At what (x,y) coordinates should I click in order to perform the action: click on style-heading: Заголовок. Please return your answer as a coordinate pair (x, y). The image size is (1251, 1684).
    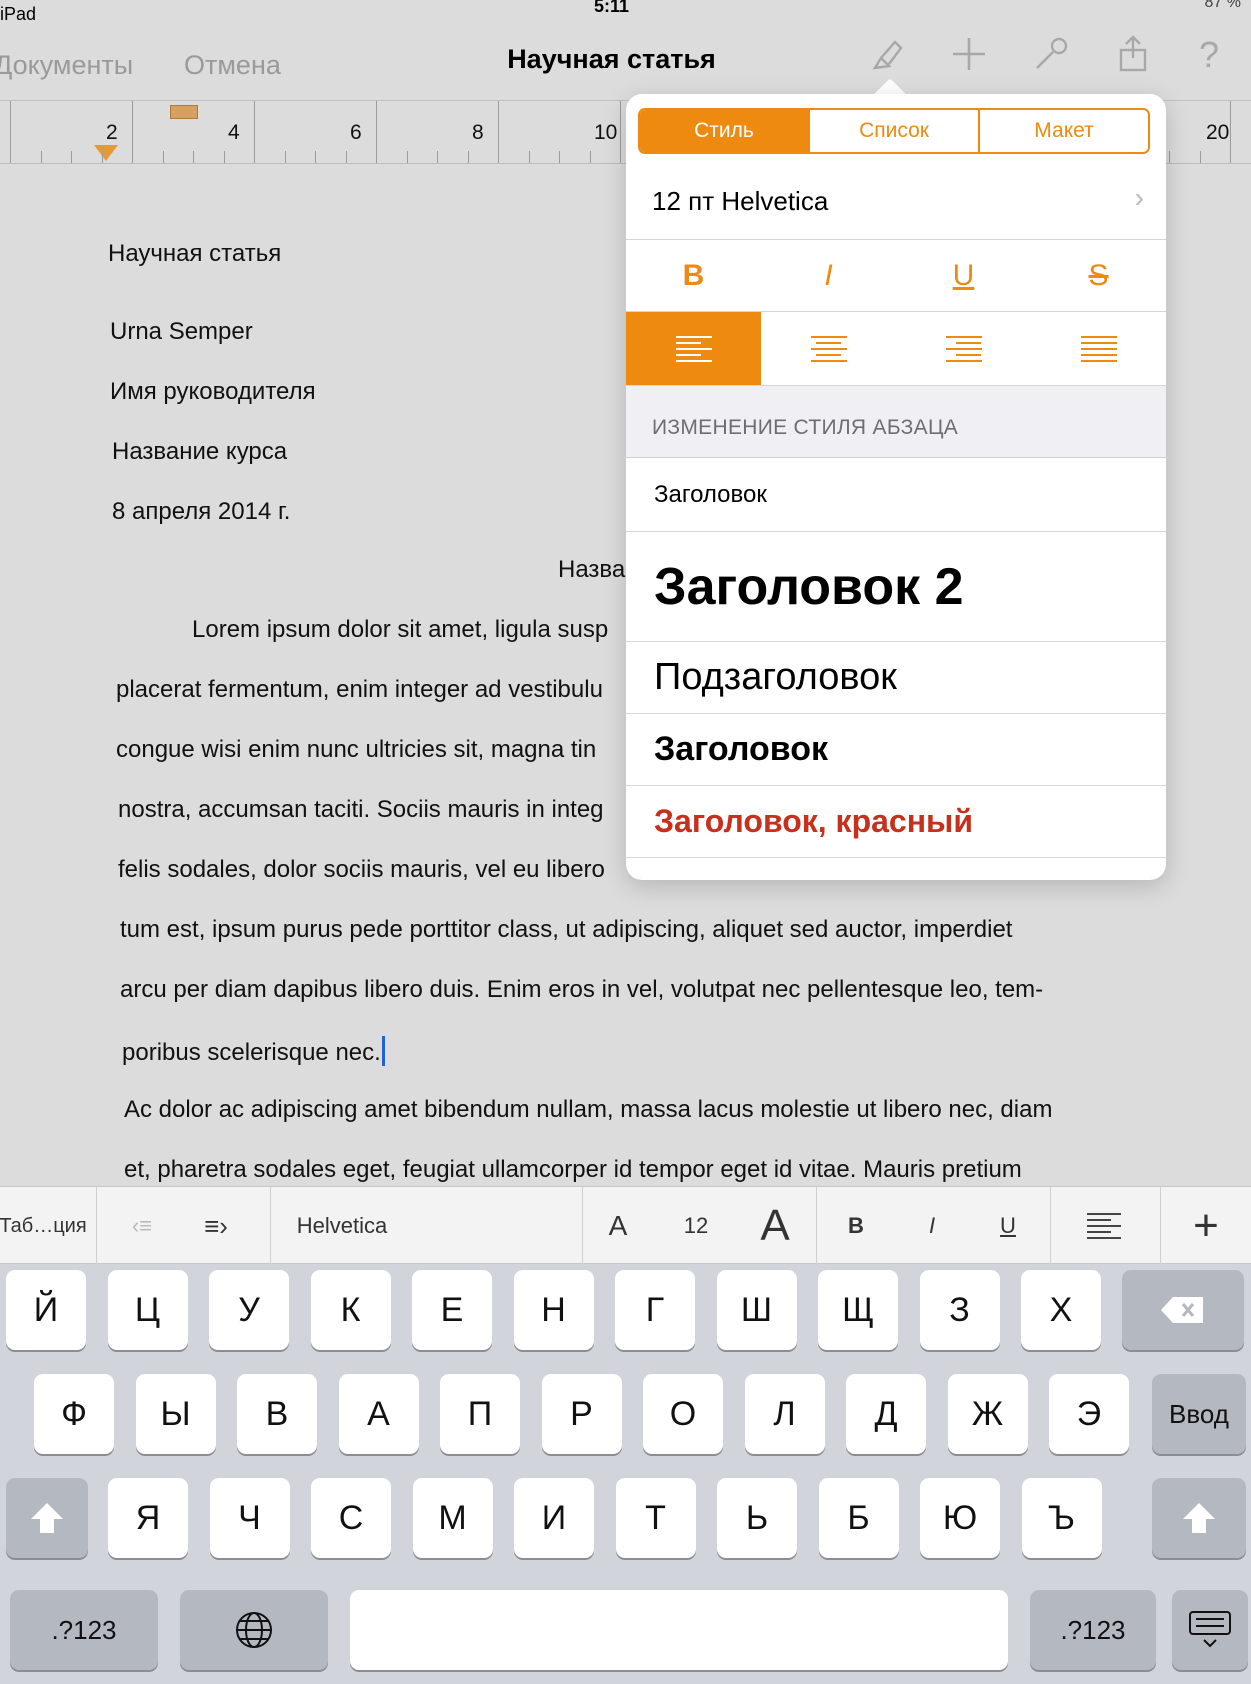
    Looking at the image, I should click on (896, 495).